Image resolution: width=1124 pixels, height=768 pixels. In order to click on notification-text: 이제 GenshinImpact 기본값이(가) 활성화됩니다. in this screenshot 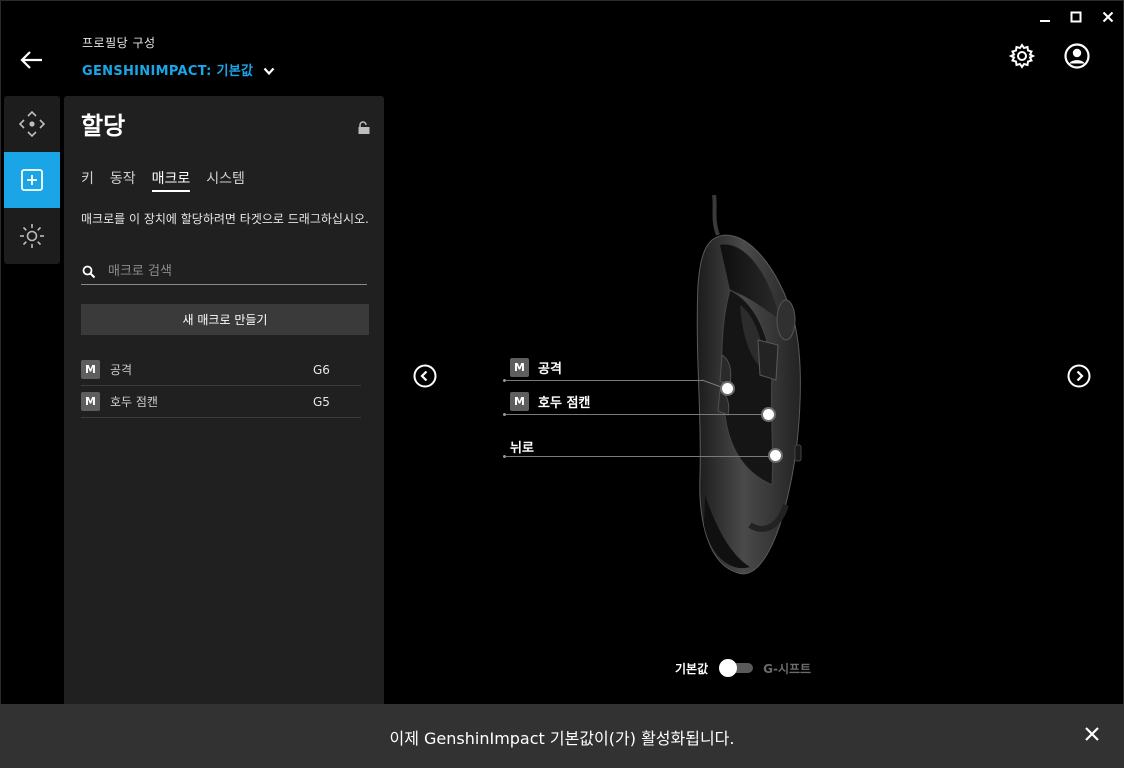, I will do `click(562, 738)`.